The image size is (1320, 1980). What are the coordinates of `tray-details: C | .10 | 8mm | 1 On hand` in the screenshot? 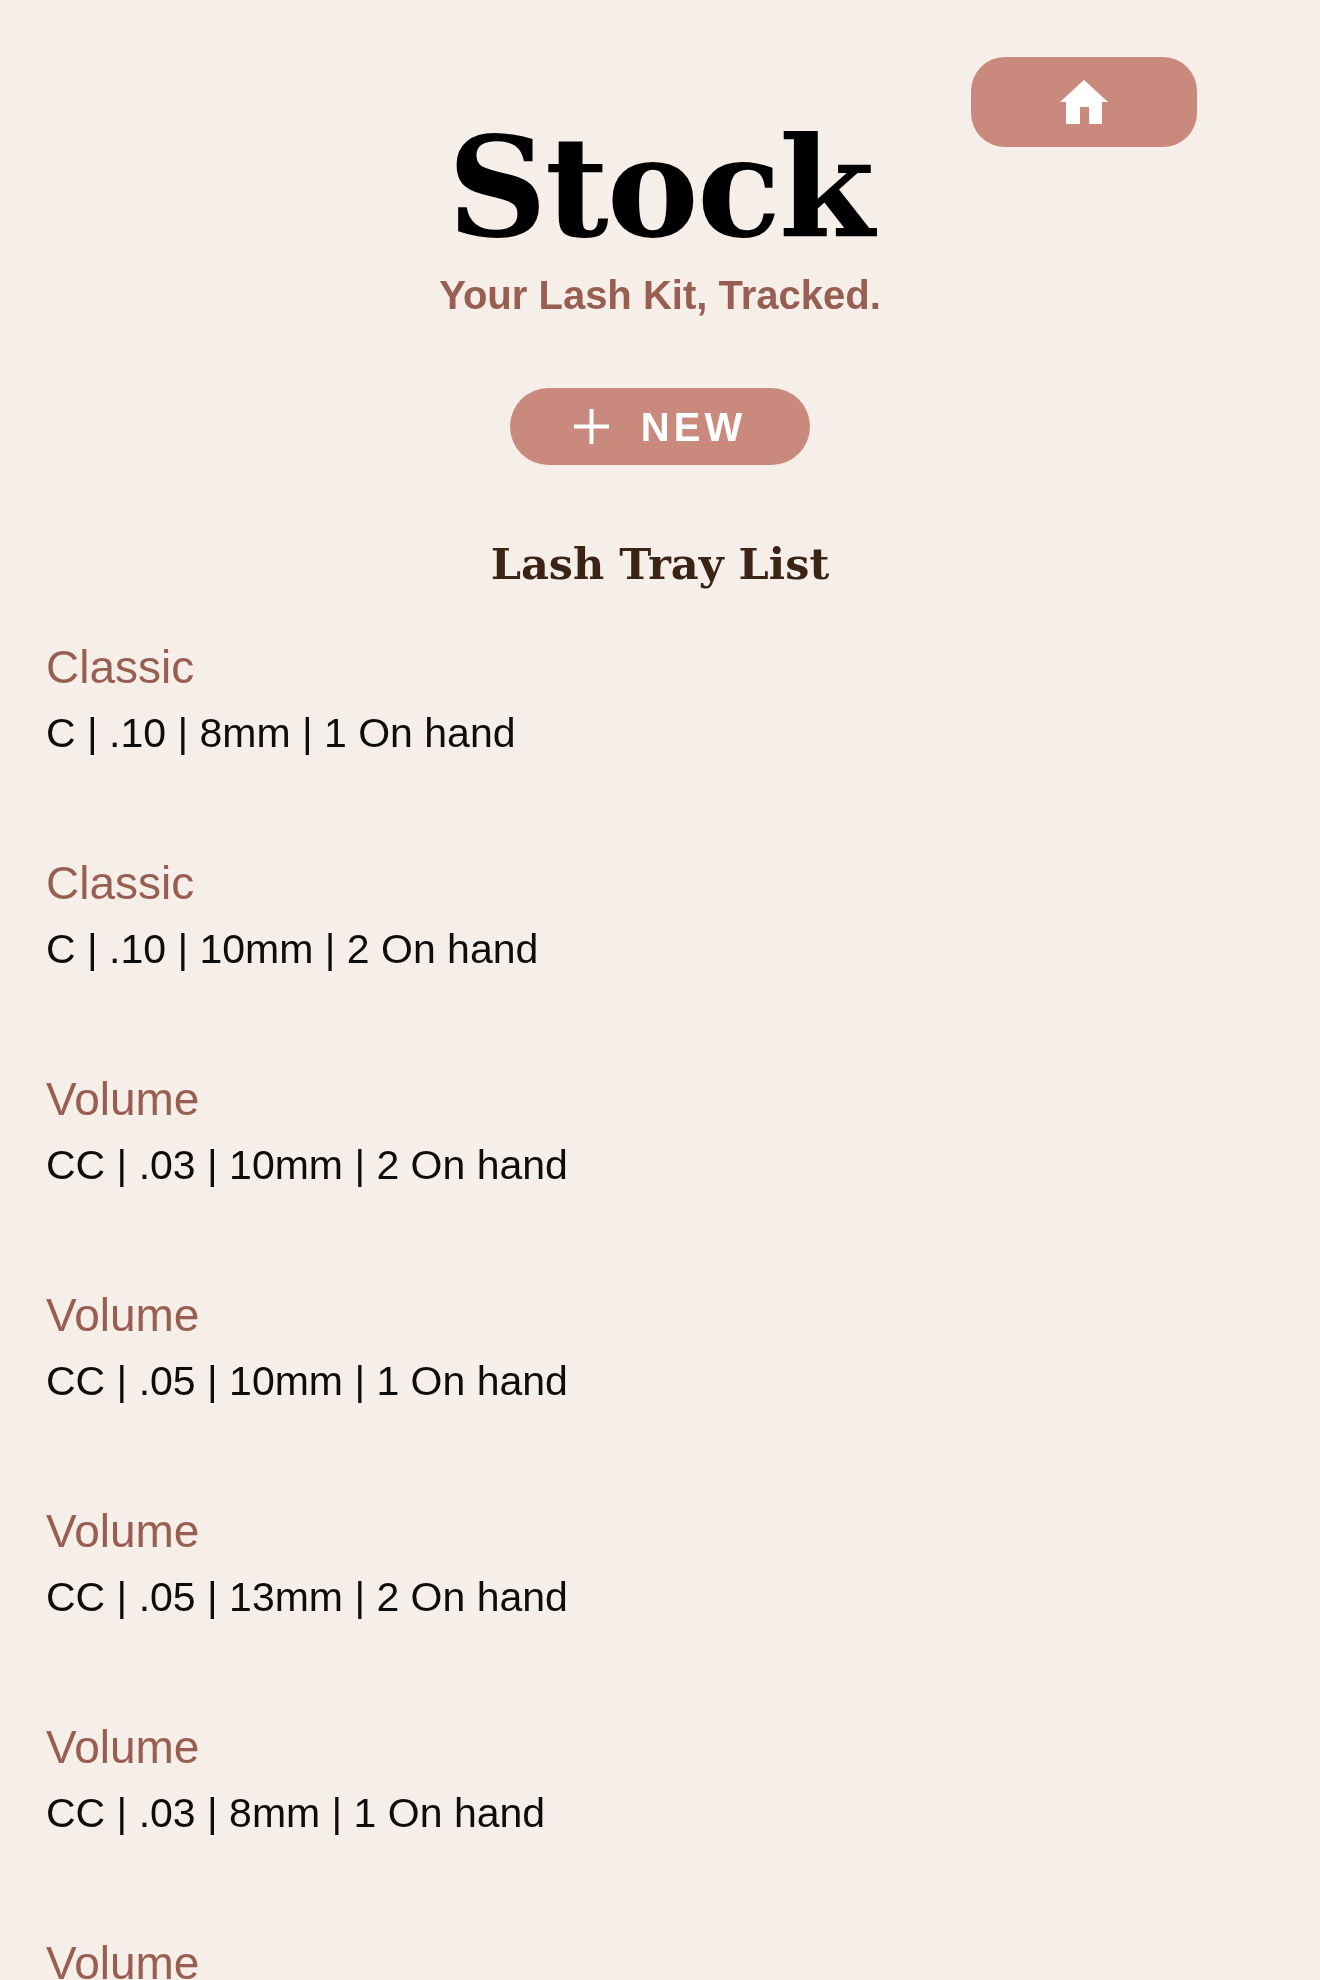 It's located at (281, 733).